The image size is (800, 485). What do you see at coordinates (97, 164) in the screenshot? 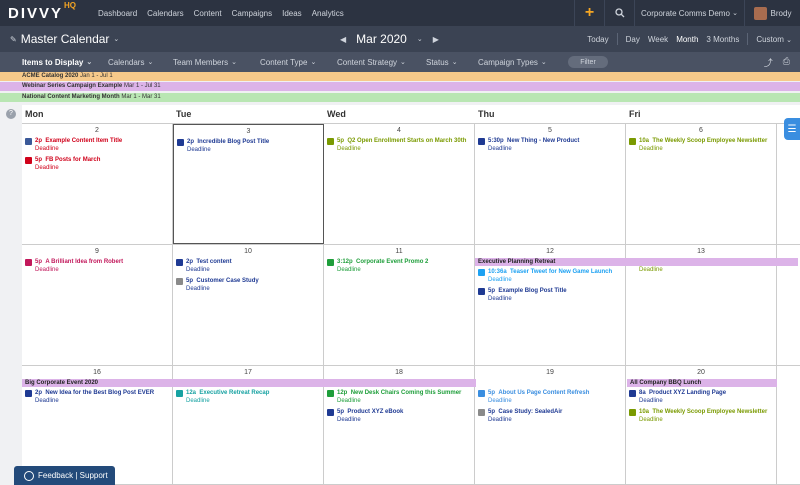
I see `calendar-event: 5p FB Posts for March Deadline` at bounding box center [97, 164].